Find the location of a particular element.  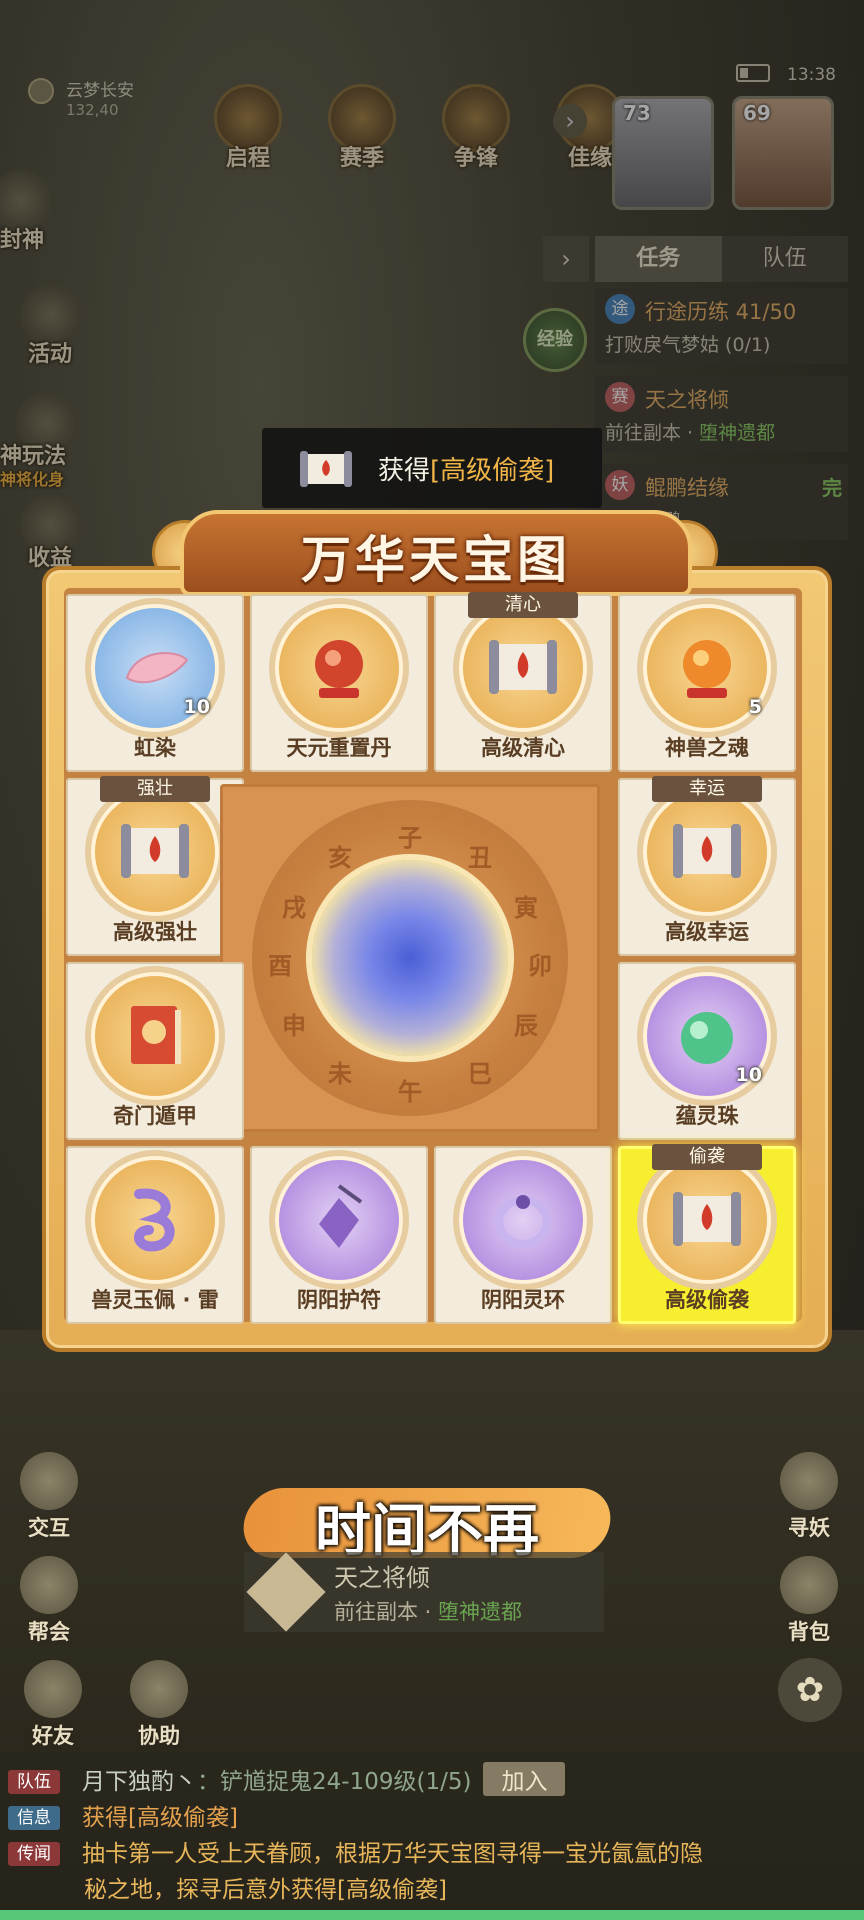

zodiac-dial: 子 丑 寅 卯 辰 巳 午 未 申 酉 戌 亥 is located at coordinates (410, 958).